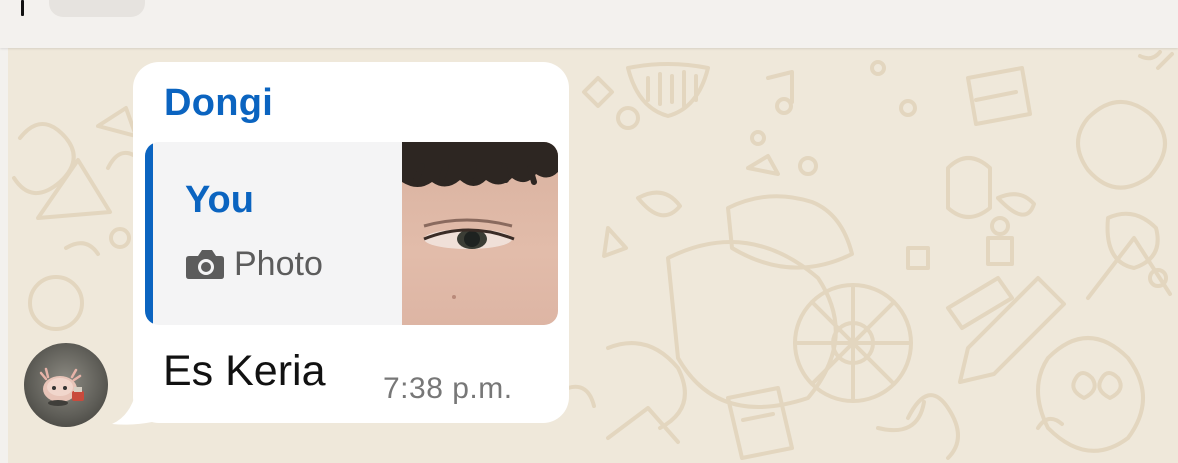 This screenshot has width=1178, height=463. Describe the element at coordinates (22, 8) in the screenshot. I see `text-cursor` at that location.